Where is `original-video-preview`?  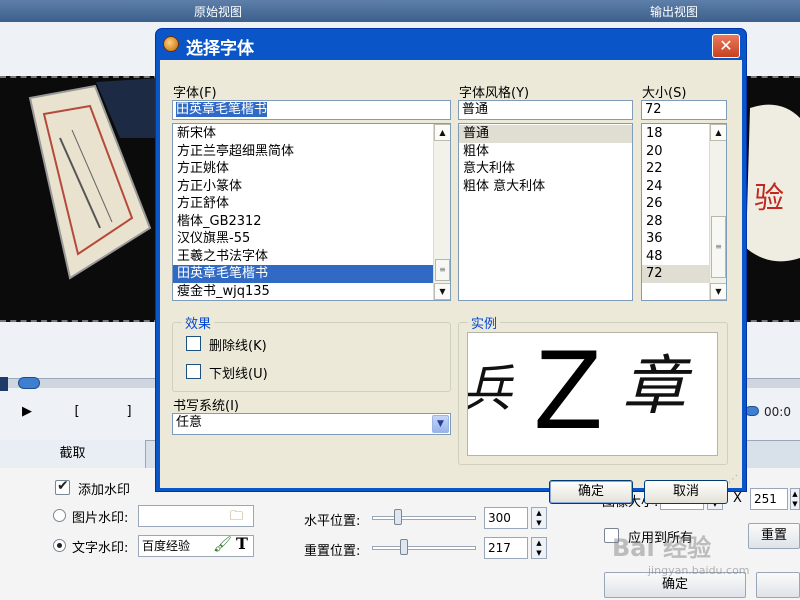
original-video-preview is located at coordinates (80, 199).